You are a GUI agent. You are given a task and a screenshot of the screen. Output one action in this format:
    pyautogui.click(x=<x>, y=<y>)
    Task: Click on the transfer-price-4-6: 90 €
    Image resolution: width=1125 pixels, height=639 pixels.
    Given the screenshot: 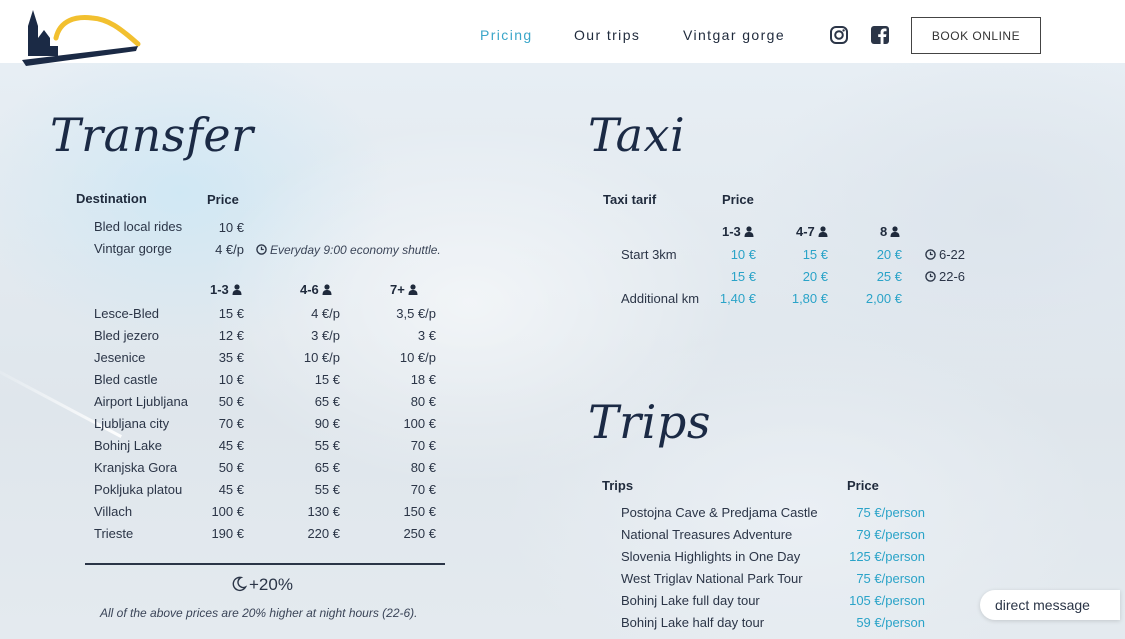 What is the action you would take?
    pyautogui.click(x=327, y=423)
    